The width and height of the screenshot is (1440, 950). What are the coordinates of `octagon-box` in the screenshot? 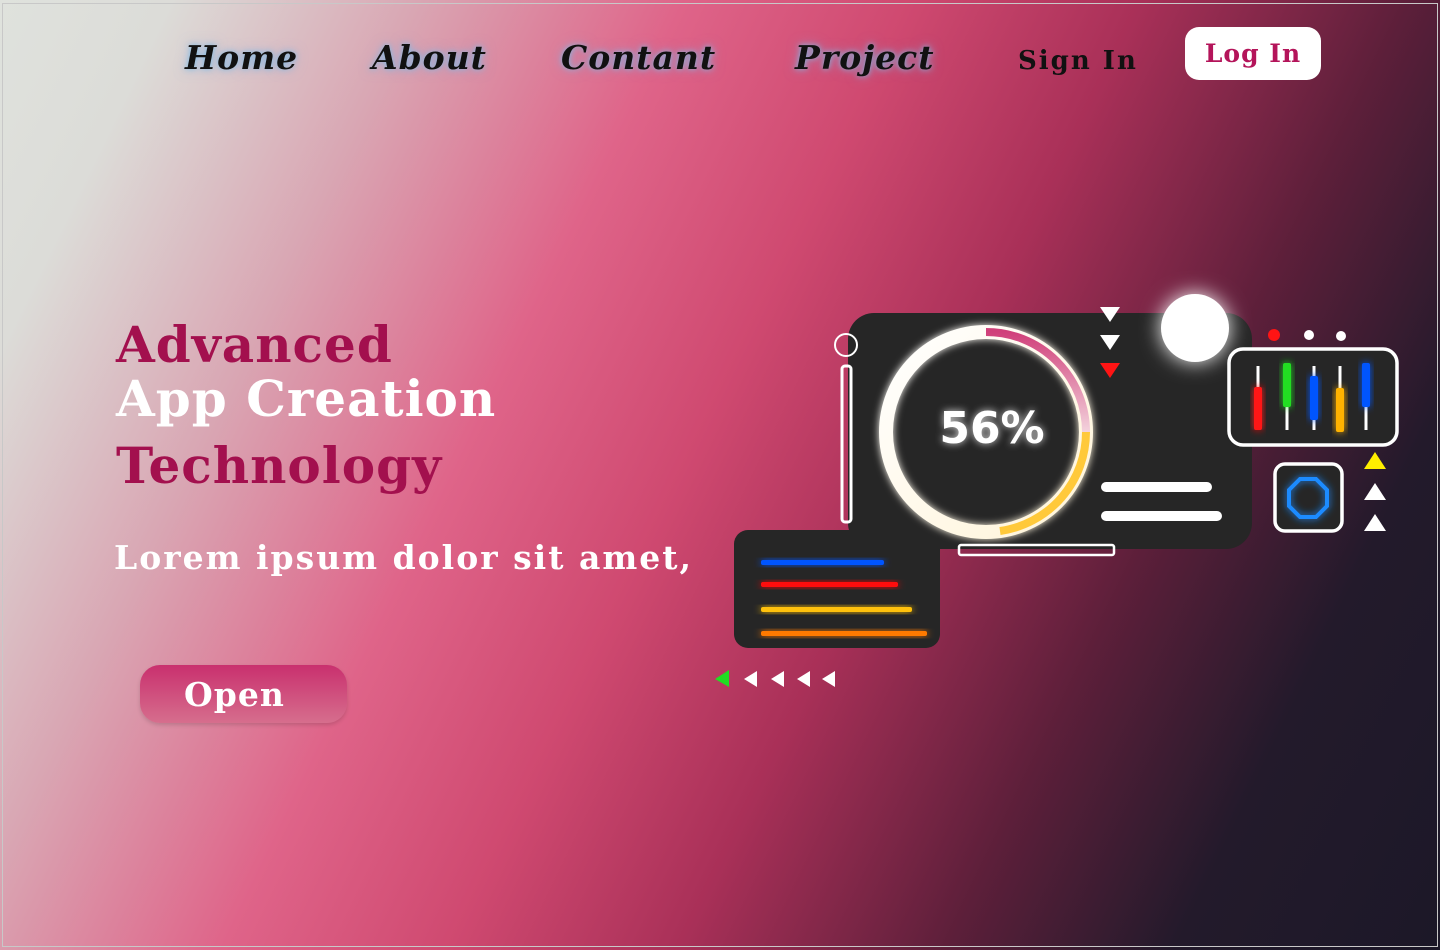 It's located at (1308, 497).